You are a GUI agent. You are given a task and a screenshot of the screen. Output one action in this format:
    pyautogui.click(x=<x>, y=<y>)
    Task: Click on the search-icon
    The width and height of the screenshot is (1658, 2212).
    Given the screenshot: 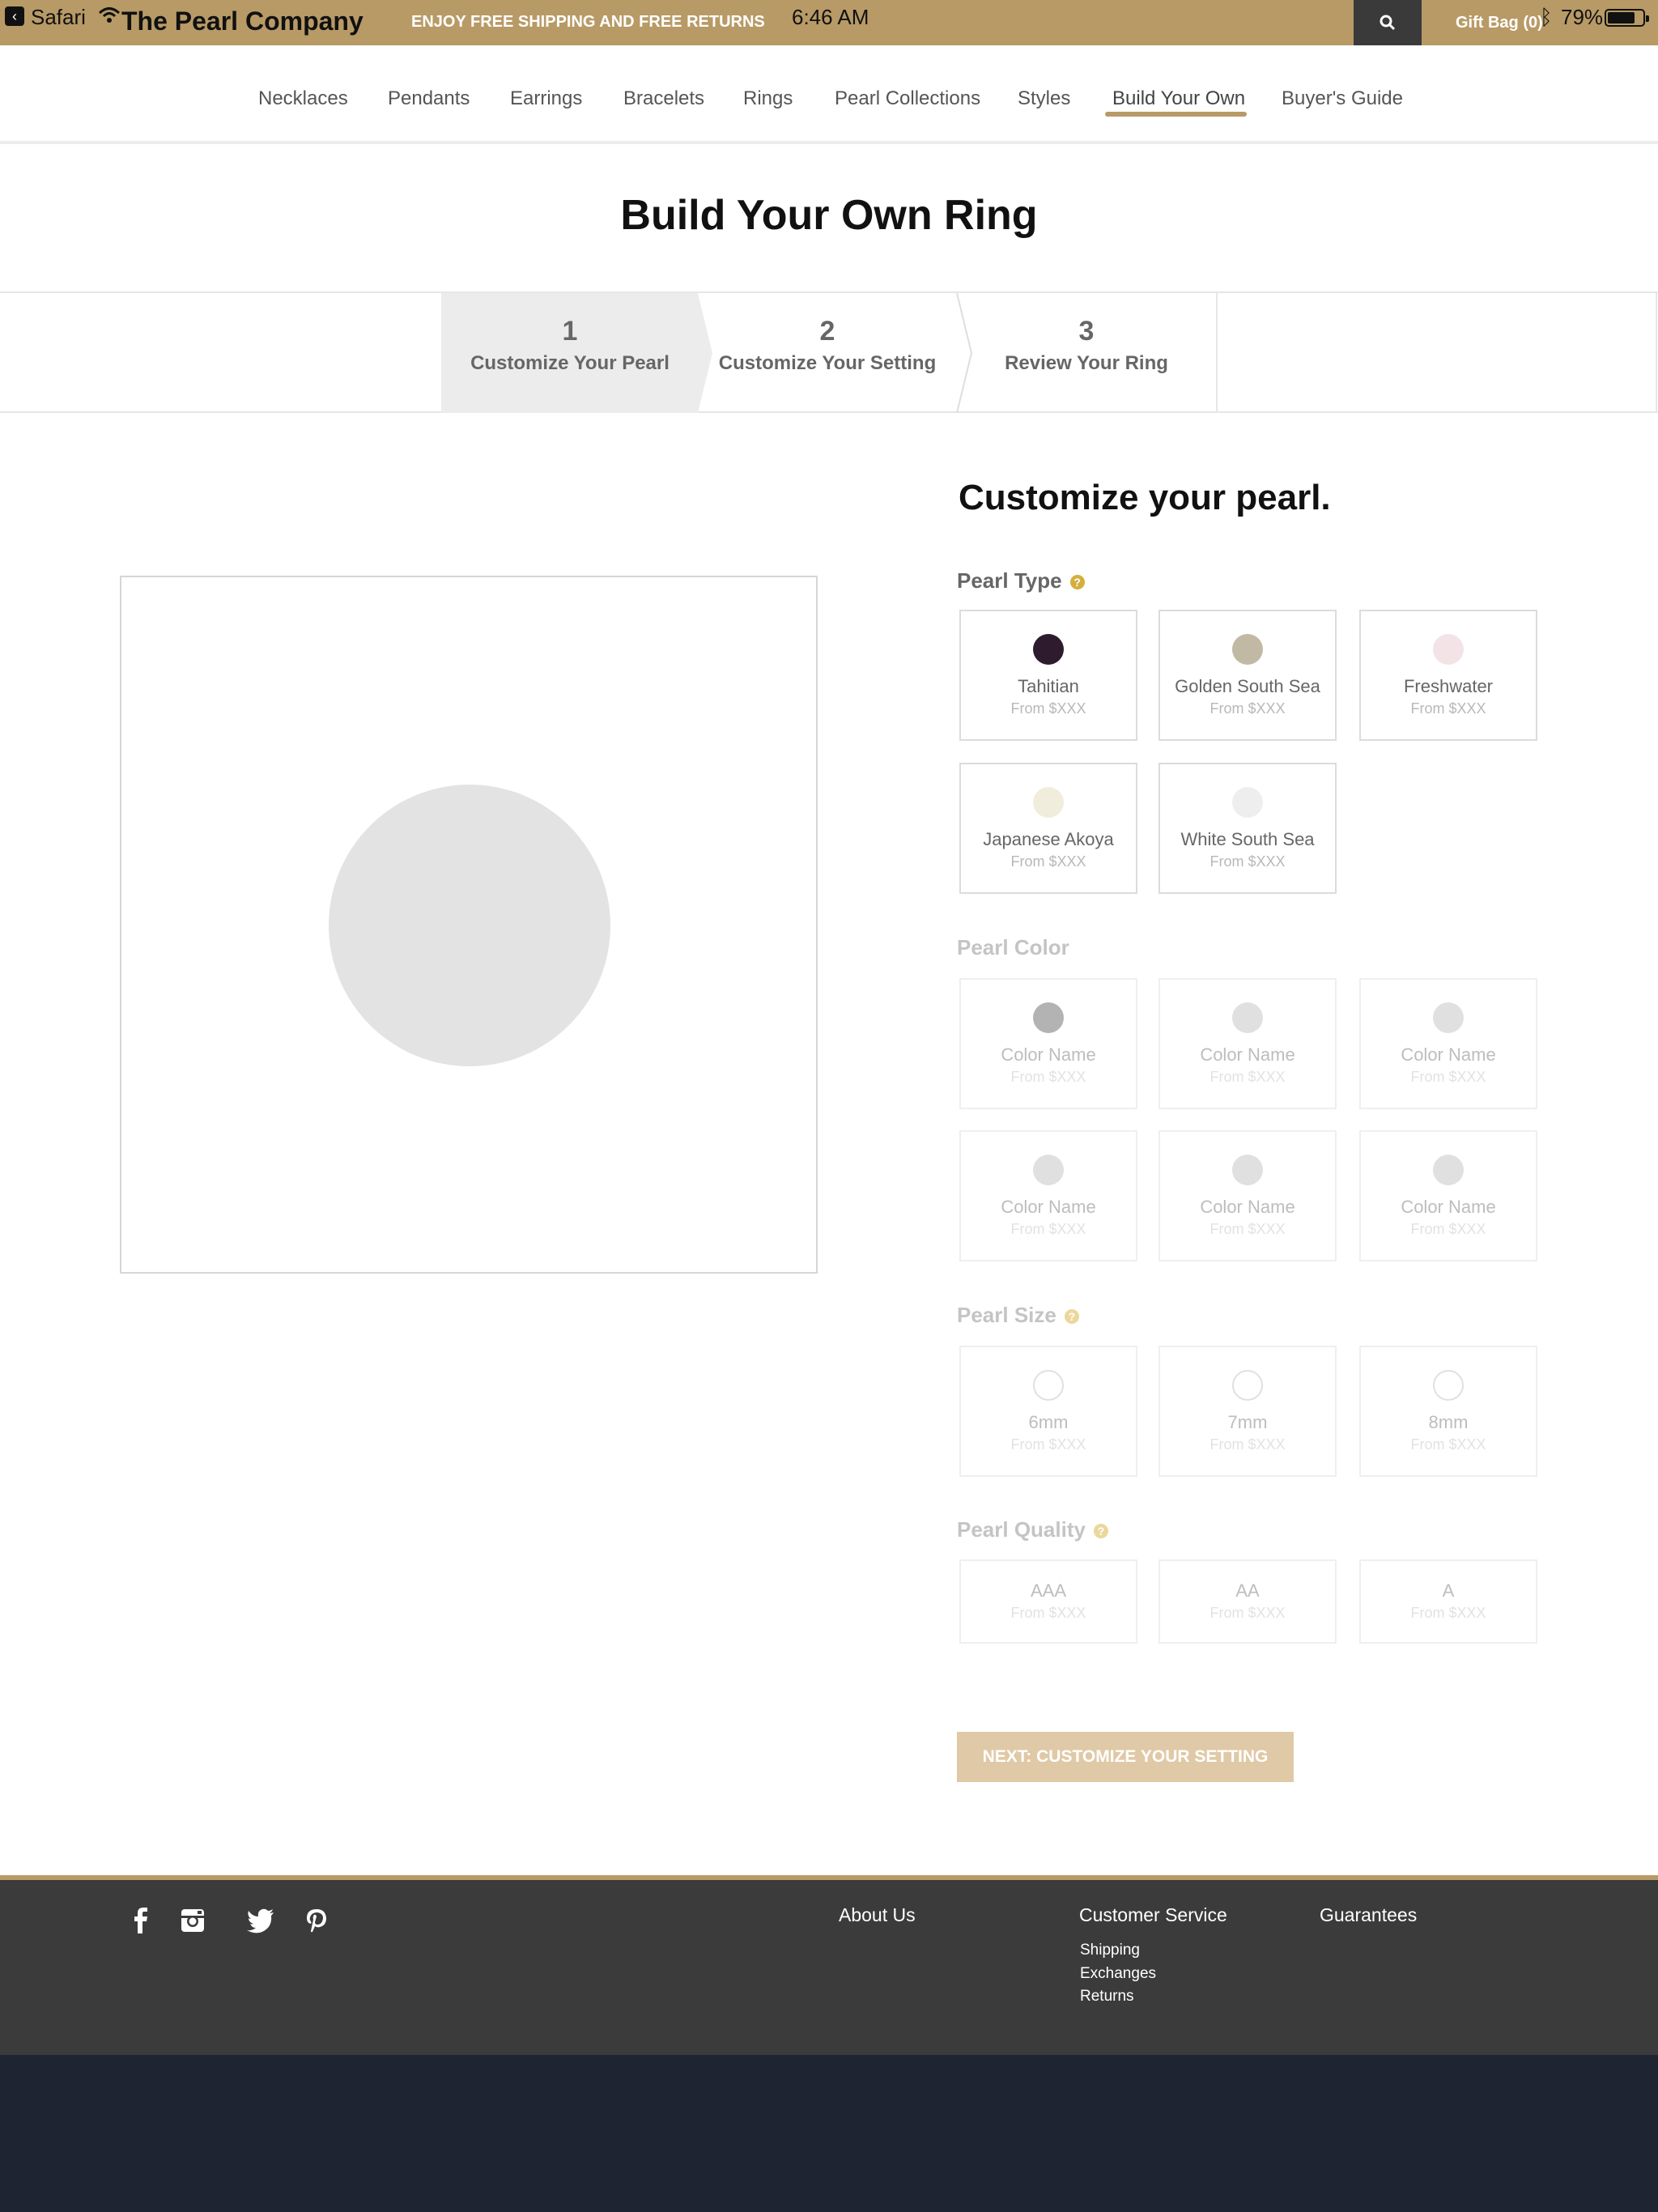 What is the action you would take?
    pyautogui.click(x=1388, y=23)
    